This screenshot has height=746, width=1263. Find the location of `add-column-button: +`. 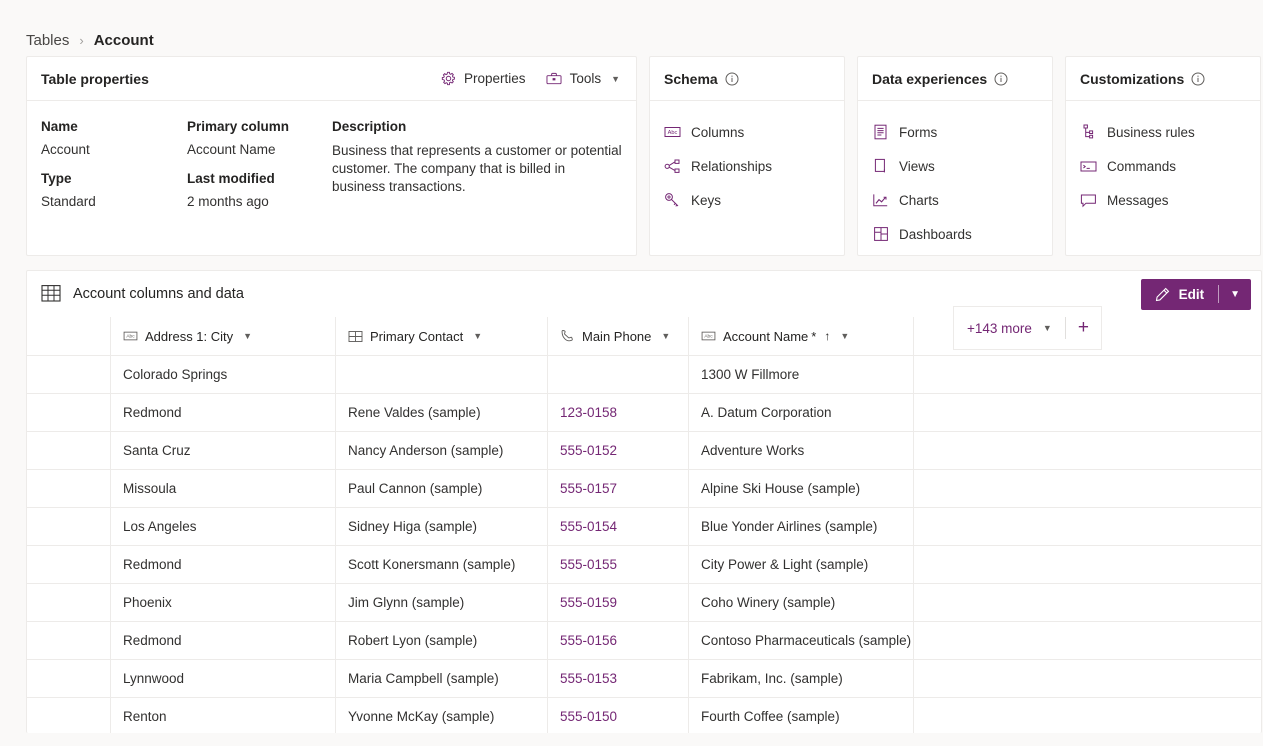

add-column-button: + is located at coordinates (1083, 328).